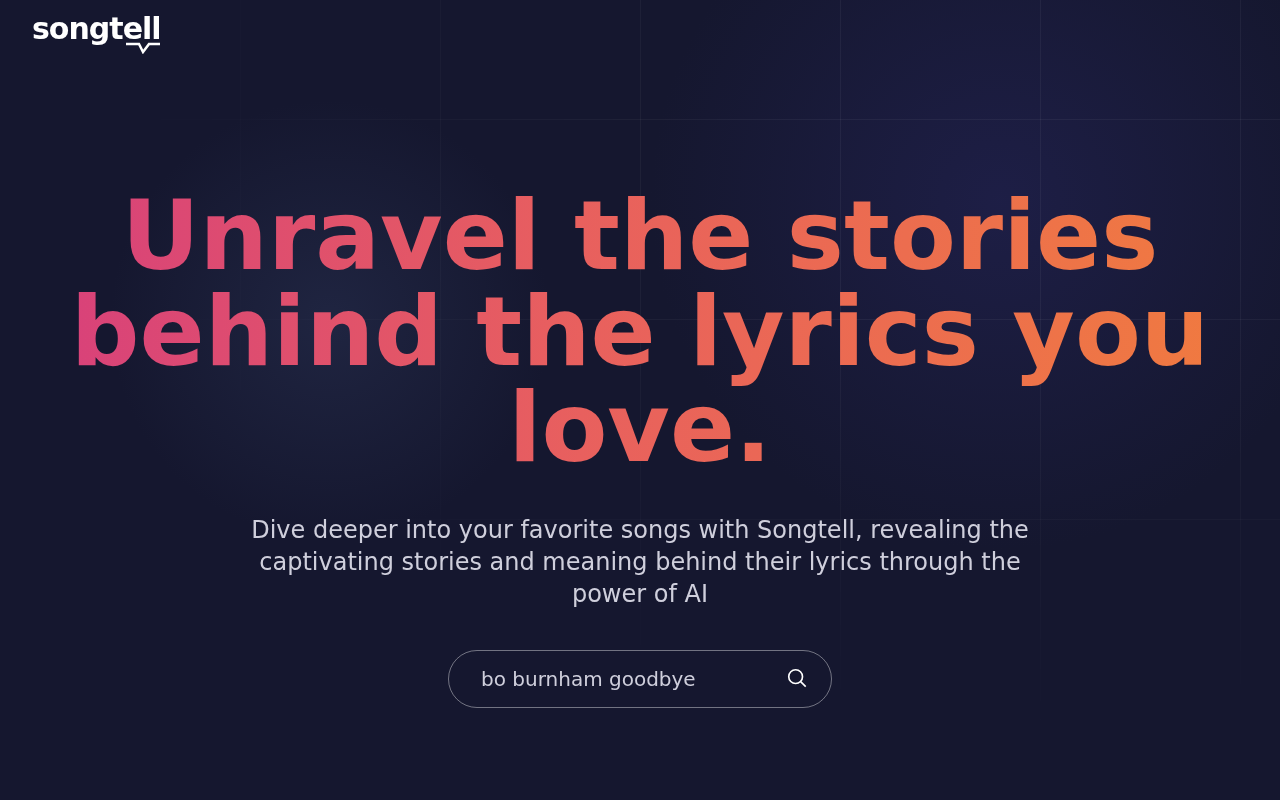 This screenshot has height=800, width=1280. What do you see at coordinates (96, 29) in the screenshot?
I see `logo: songtell` at bounding box center [96, 29].